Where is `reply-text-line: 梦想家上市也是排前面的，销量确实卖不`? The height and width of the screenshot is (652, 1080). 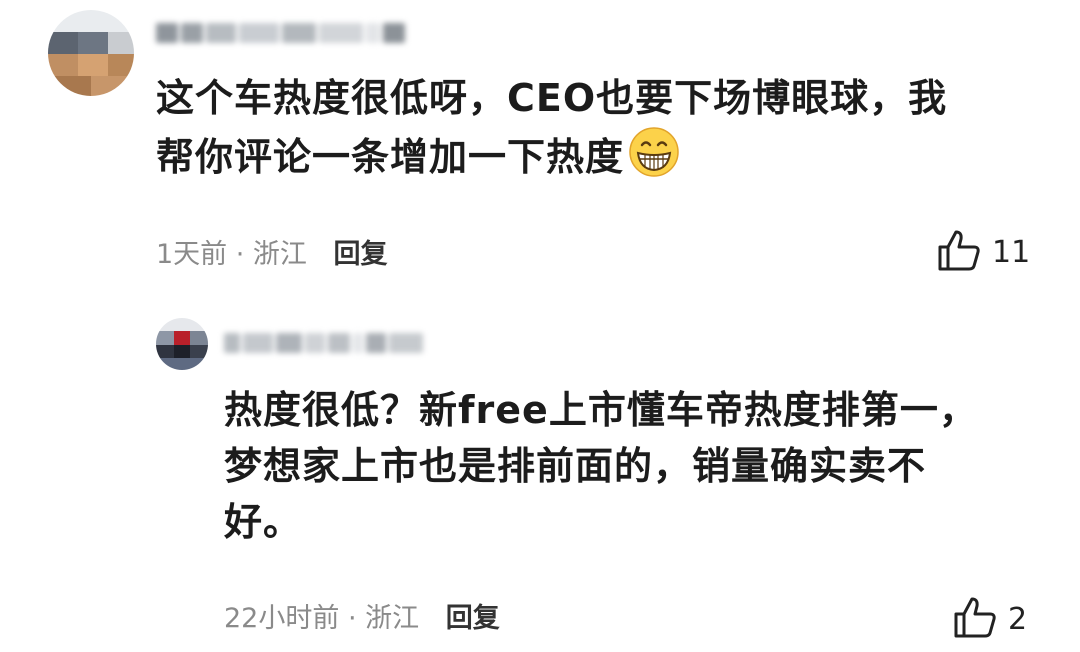
reply-text-line: 梦想家上市也是排前面的，销量确实卖不 is located at coordinates (575, 466).